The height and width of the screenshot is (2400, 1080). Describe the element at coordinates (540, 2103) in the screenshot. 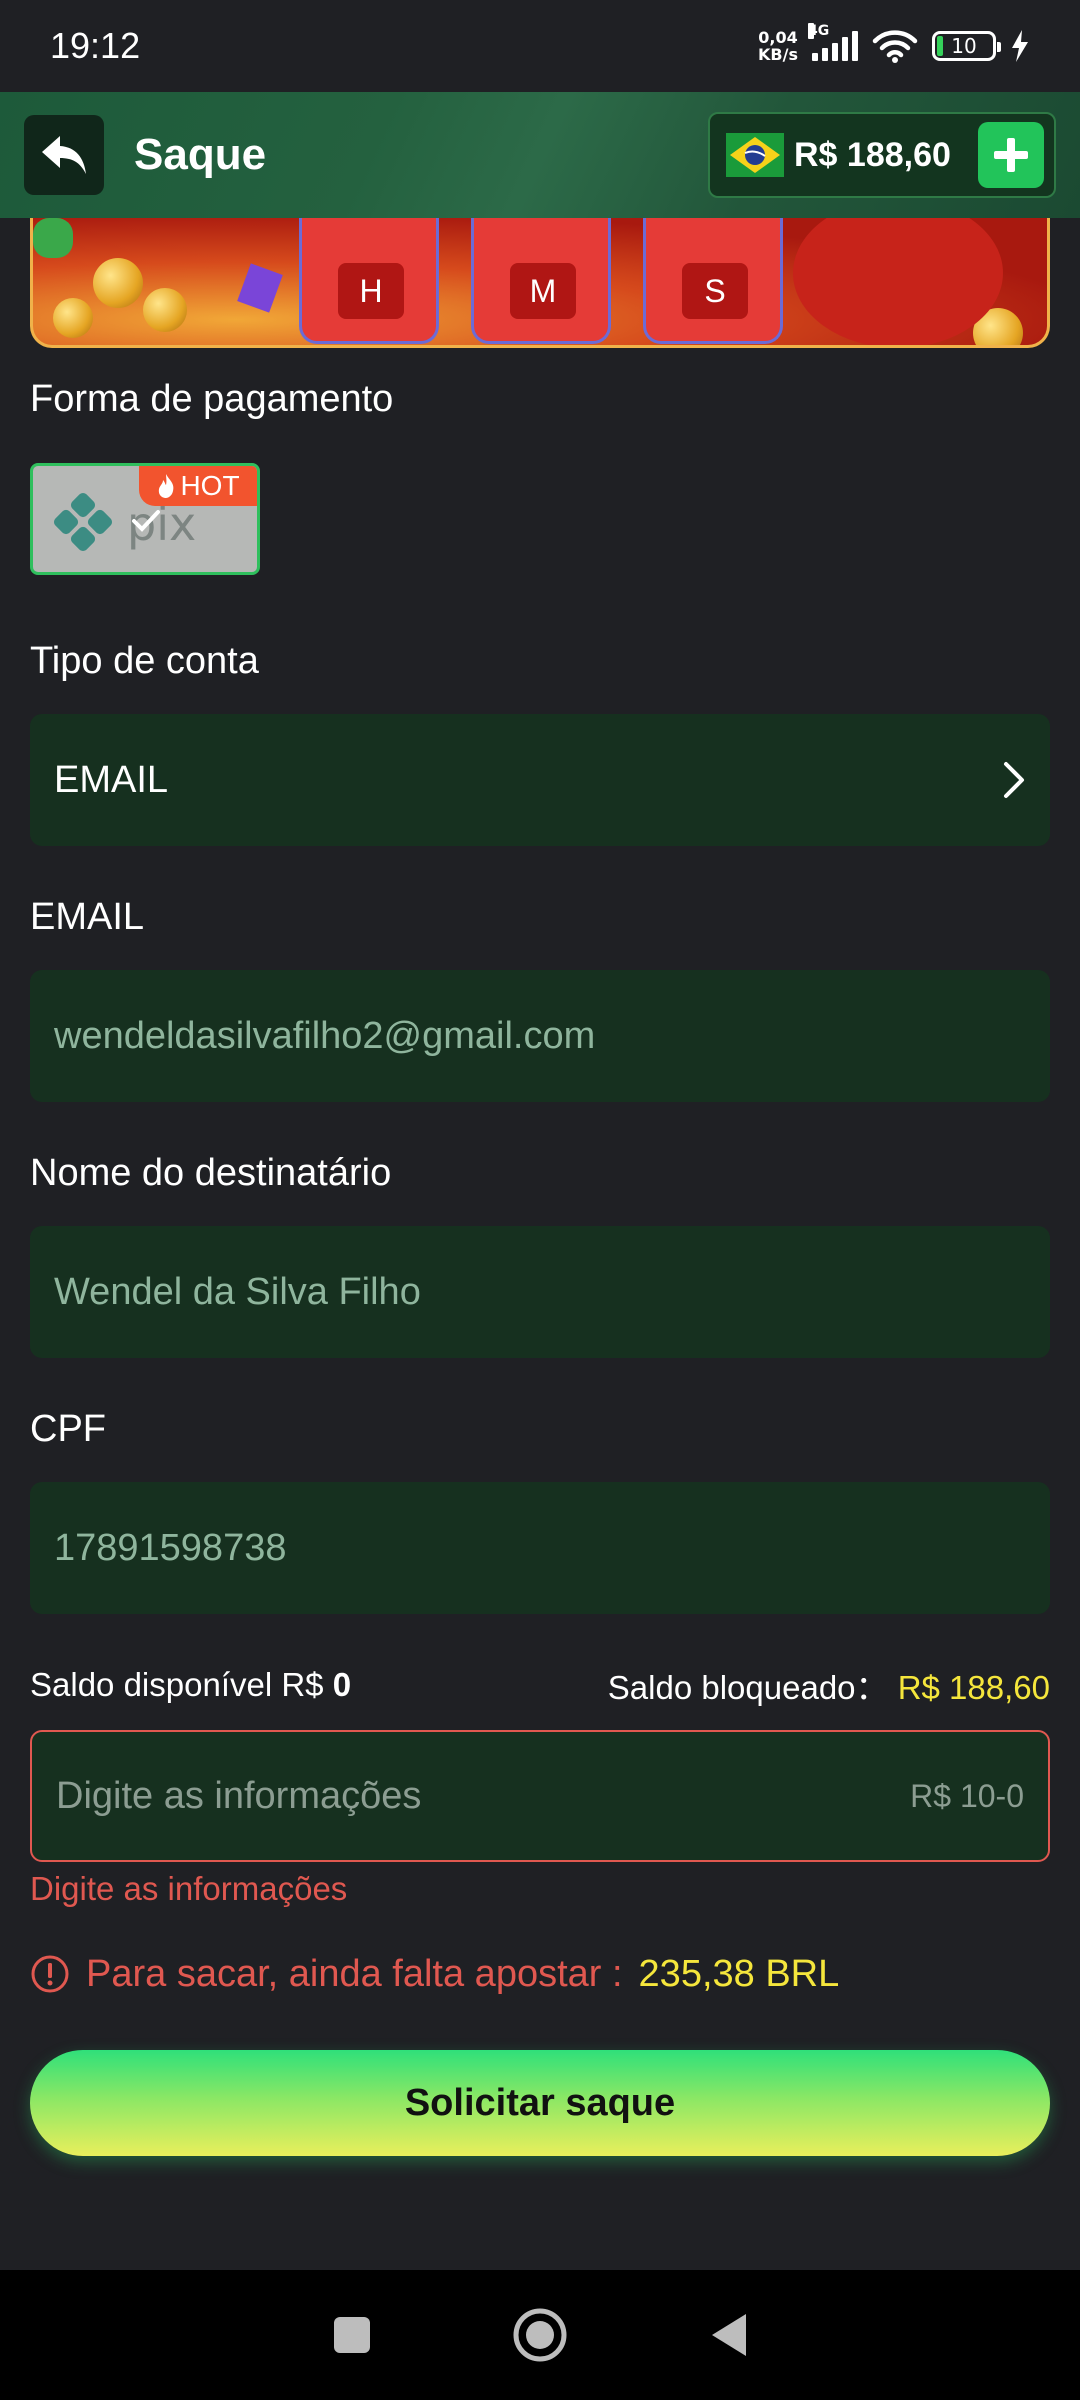

I see `request-withdrawal-button: Solicitar saque` at that location.